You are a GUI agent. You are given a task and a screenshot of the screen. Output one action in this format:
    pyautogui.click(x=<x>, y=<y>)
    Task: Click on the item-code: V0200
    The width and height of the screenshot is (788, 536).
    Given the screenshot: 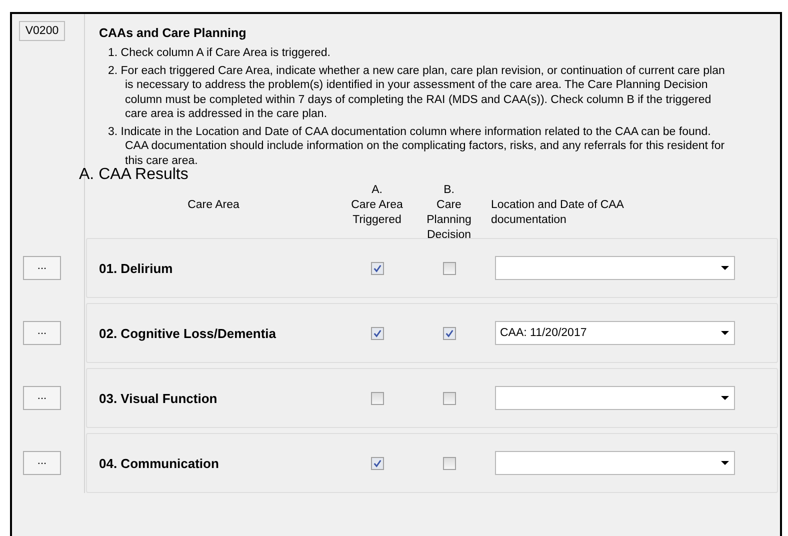 What is the action you would take?
    pyautogui.click(x=42, y=31)
    